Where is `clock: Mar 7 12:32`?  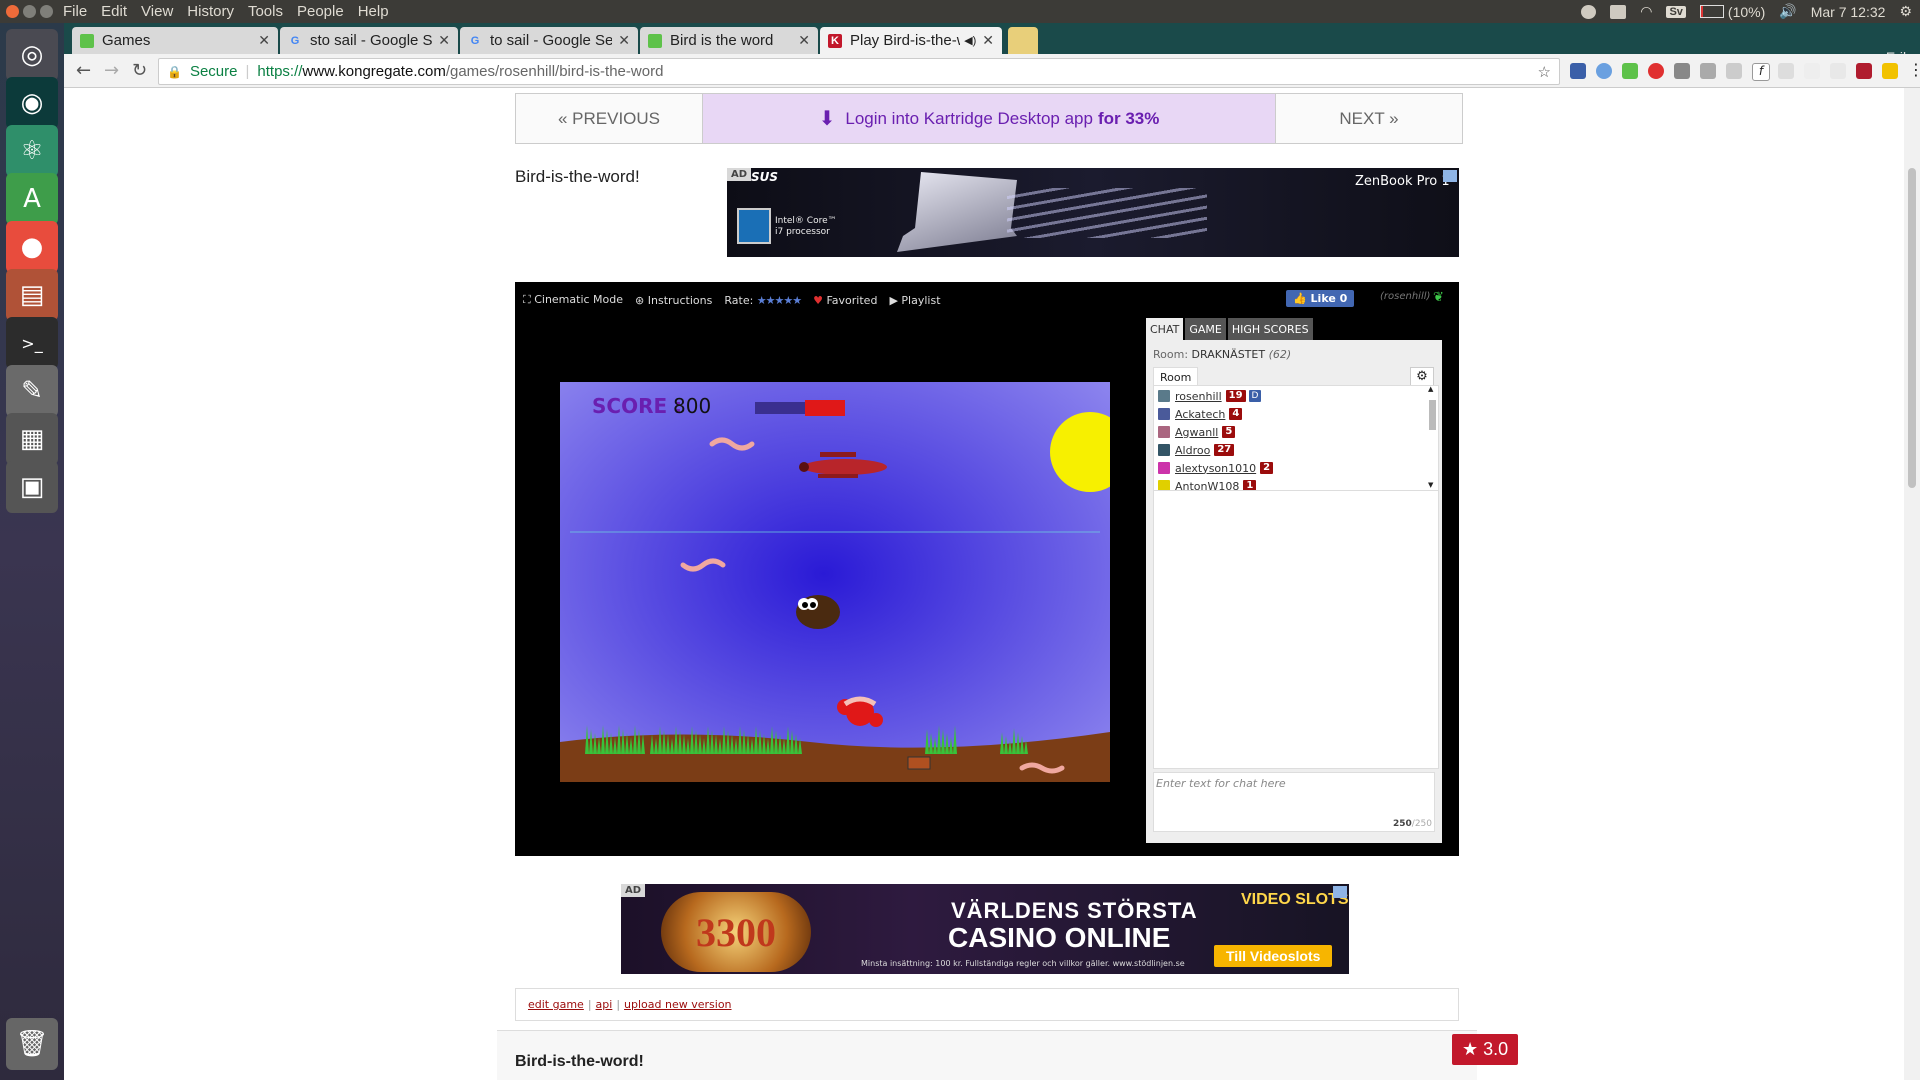
clock: Mar 7 12:32 is located at coordinates (1848, 12).